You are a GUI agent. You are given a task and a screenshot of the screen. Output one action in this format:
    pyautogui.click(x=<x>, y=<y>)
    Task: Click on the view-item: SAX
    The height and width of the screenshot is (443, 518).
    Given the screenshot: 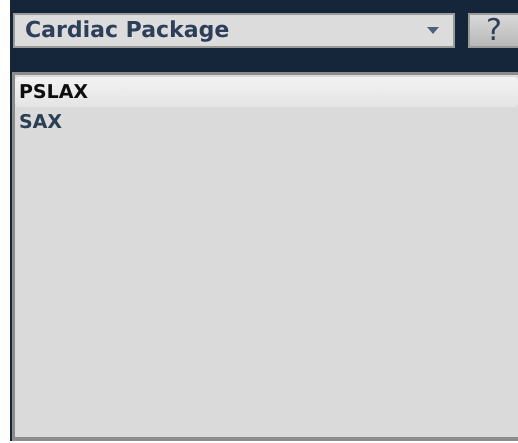 What is the action you would take?
    pyautogui.click(x=266, y=122)
    